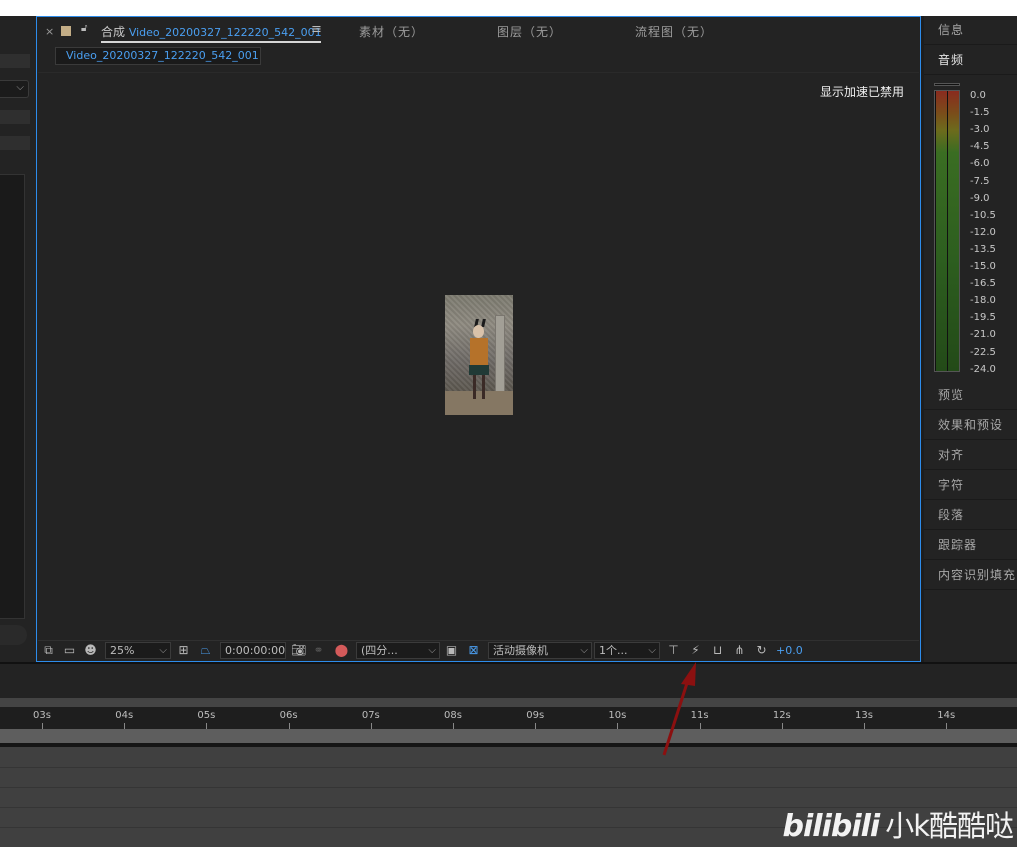 This screenshot has height=847, width=1017. I want to click on audio-scale-label: -9.0, so click(980, 198).